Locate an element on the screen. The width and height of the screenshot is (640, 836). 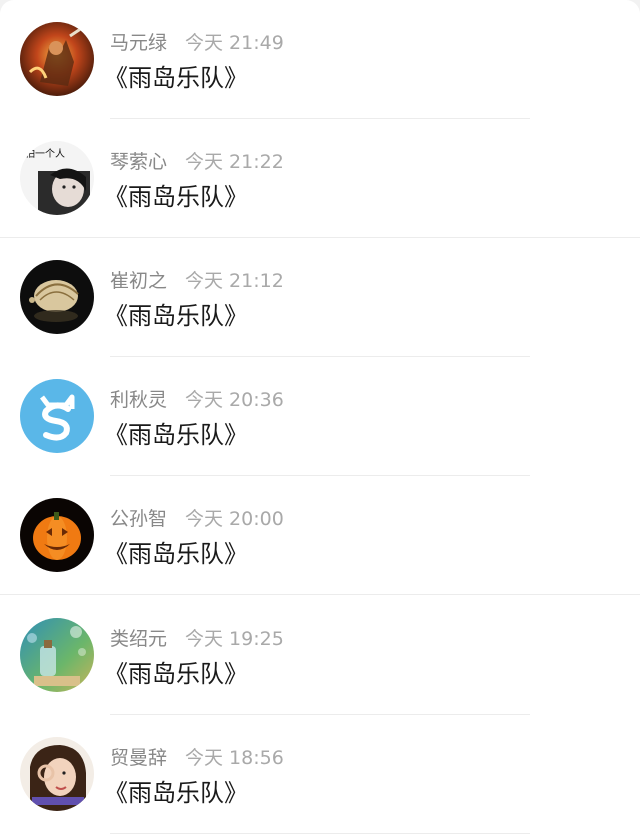
warrior-fire-avatar-icon is located at coordinates (57, 59).